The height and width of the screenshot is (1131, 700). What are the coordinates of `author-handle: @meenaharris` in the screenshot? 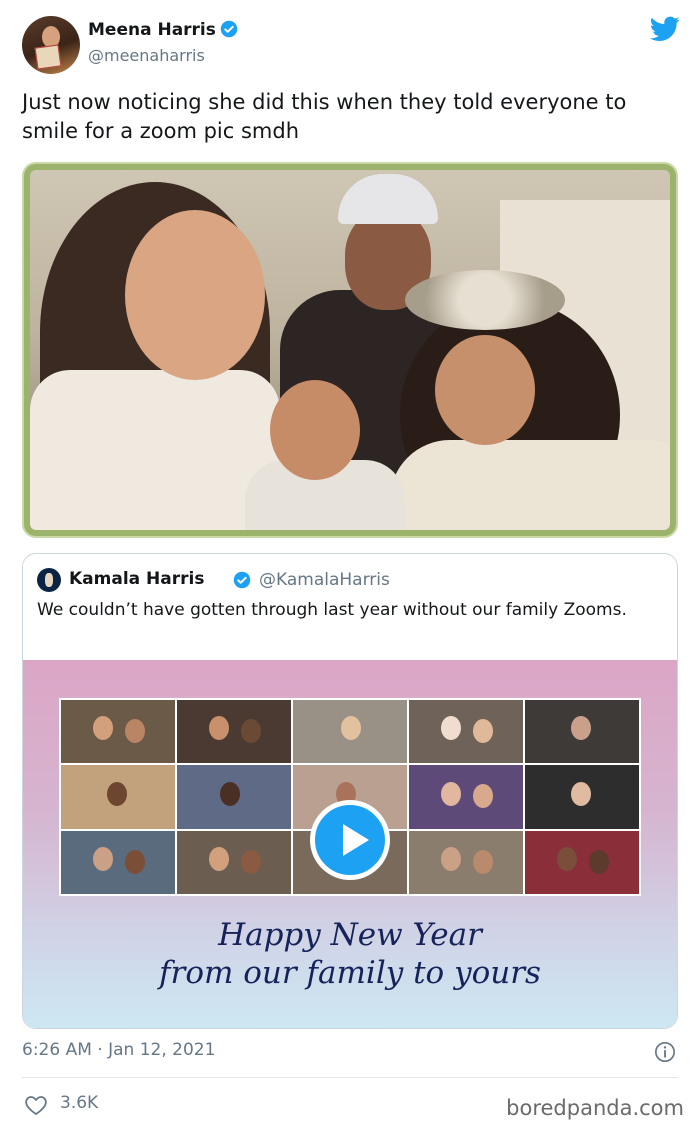 It's located at (146, 55).